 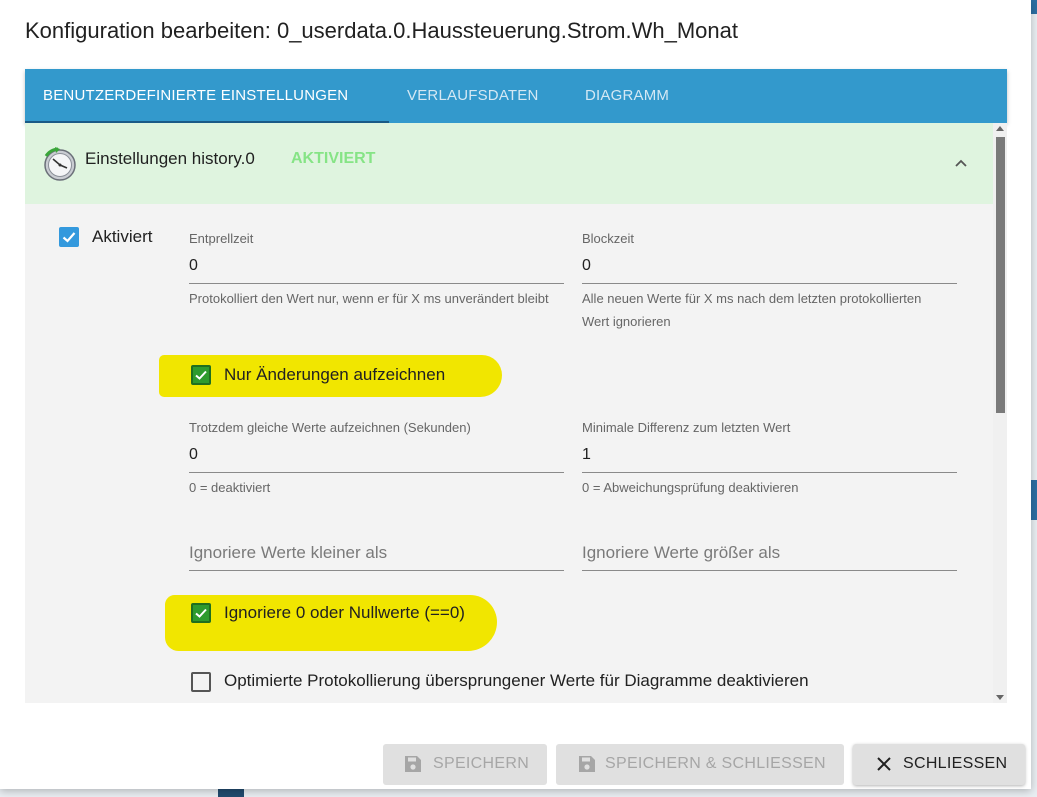 What do you see at coordinates (586, 266) in the screenshot?
I see `blocktime-input: 0` at bounding box center [586, 266].